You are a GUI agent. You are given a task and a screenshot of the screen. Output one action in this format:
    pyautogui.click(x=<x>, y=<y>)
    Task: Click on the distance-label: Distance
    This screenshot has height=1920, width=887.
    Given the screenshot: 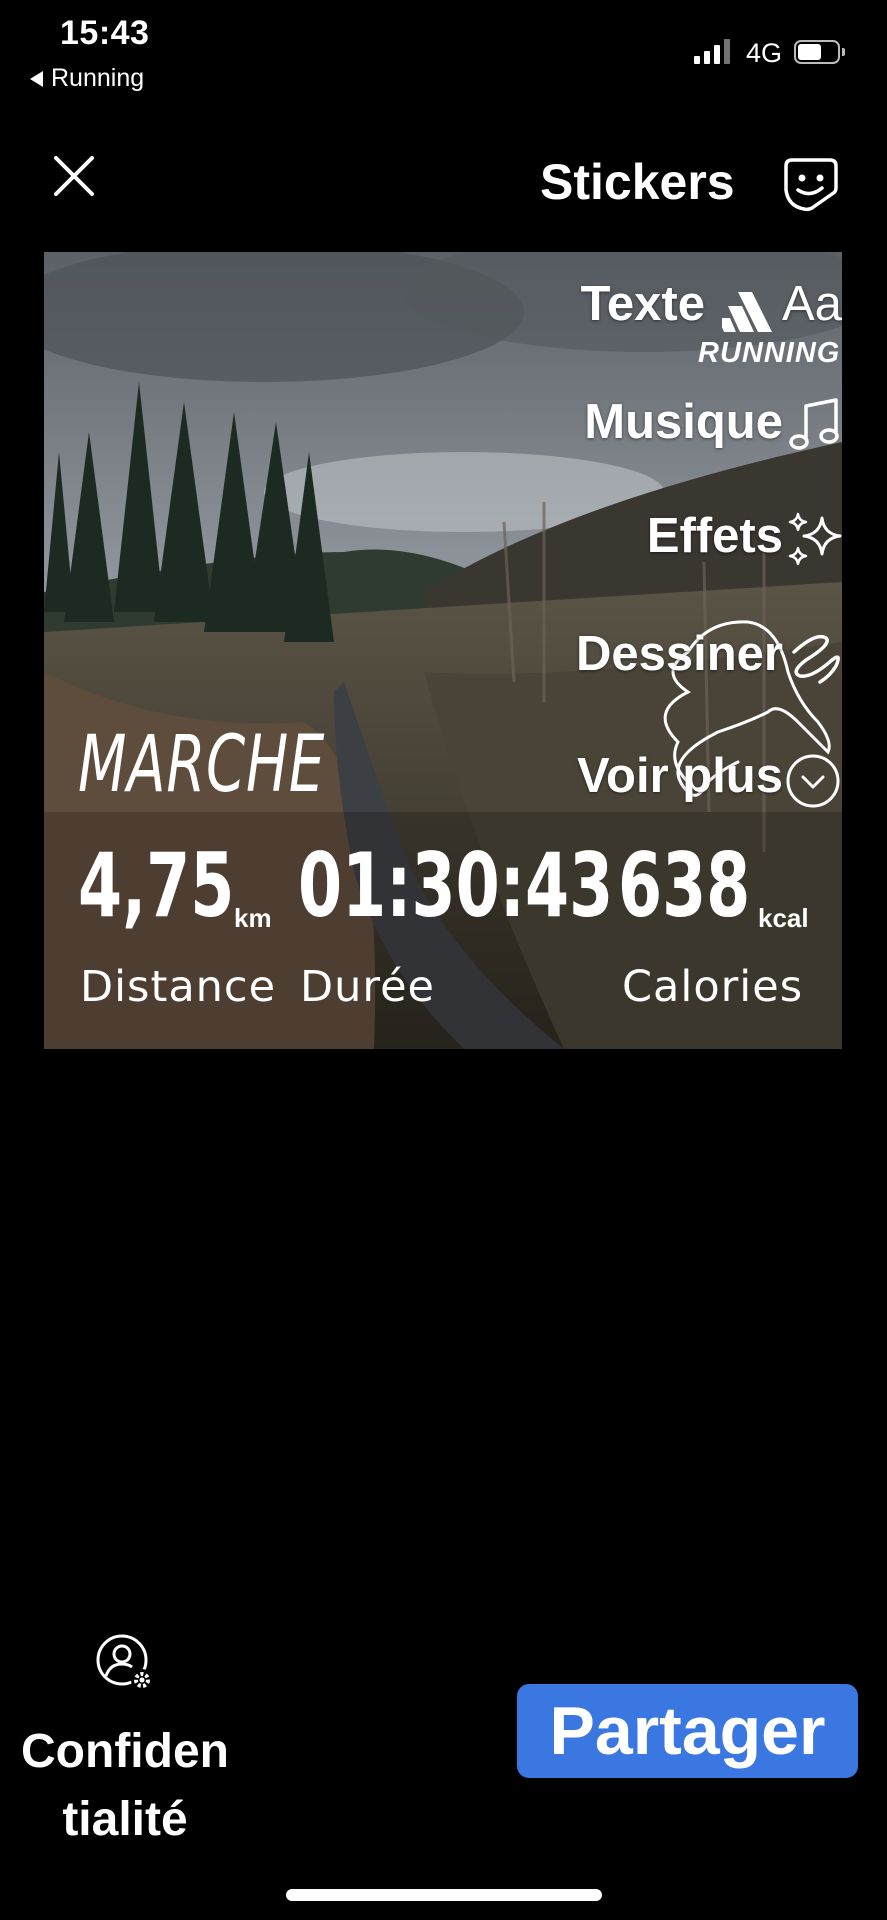 What is the action you would take?
    pyautogui.click(x=178, y=987)
    